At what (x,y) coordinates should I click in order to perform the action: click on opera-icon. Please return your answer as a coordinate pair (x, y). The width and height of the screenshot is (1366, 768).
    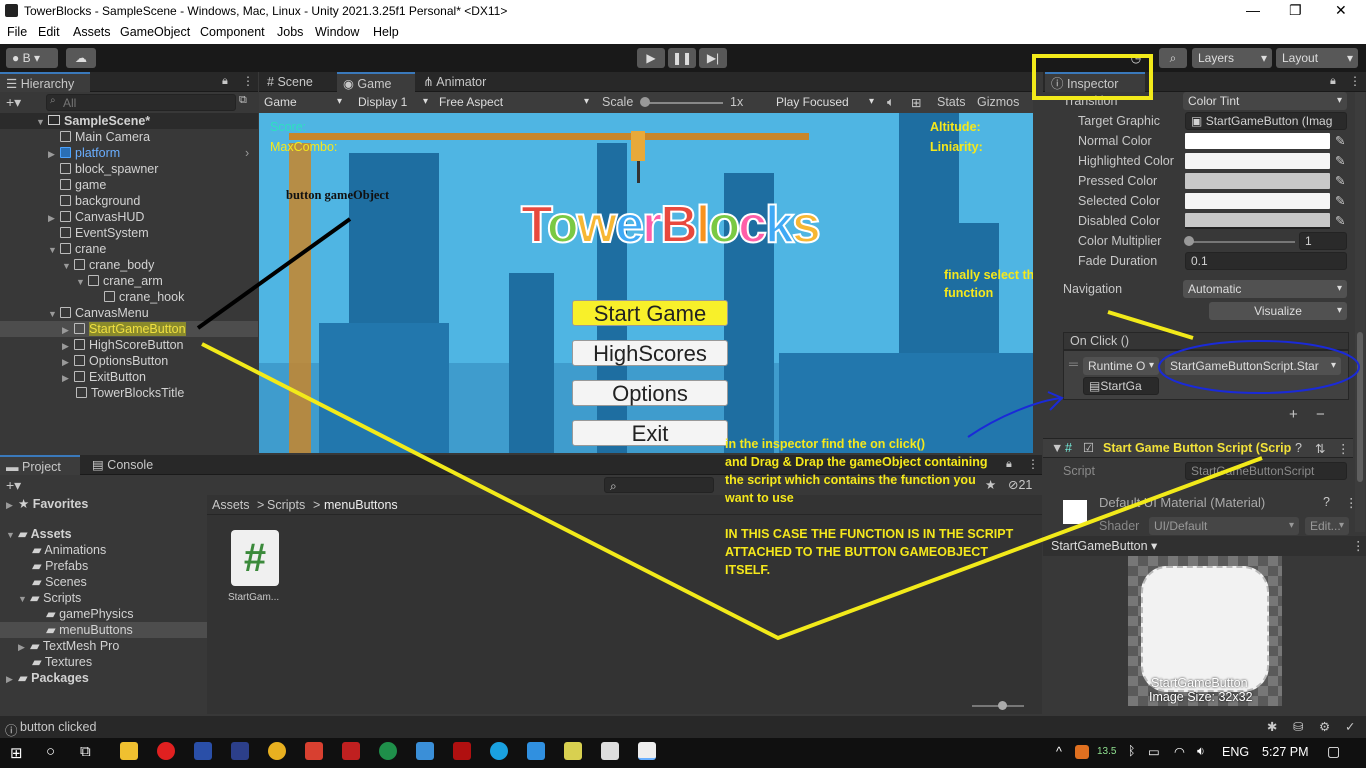
    Looking at the image, I should click on (166, 751).